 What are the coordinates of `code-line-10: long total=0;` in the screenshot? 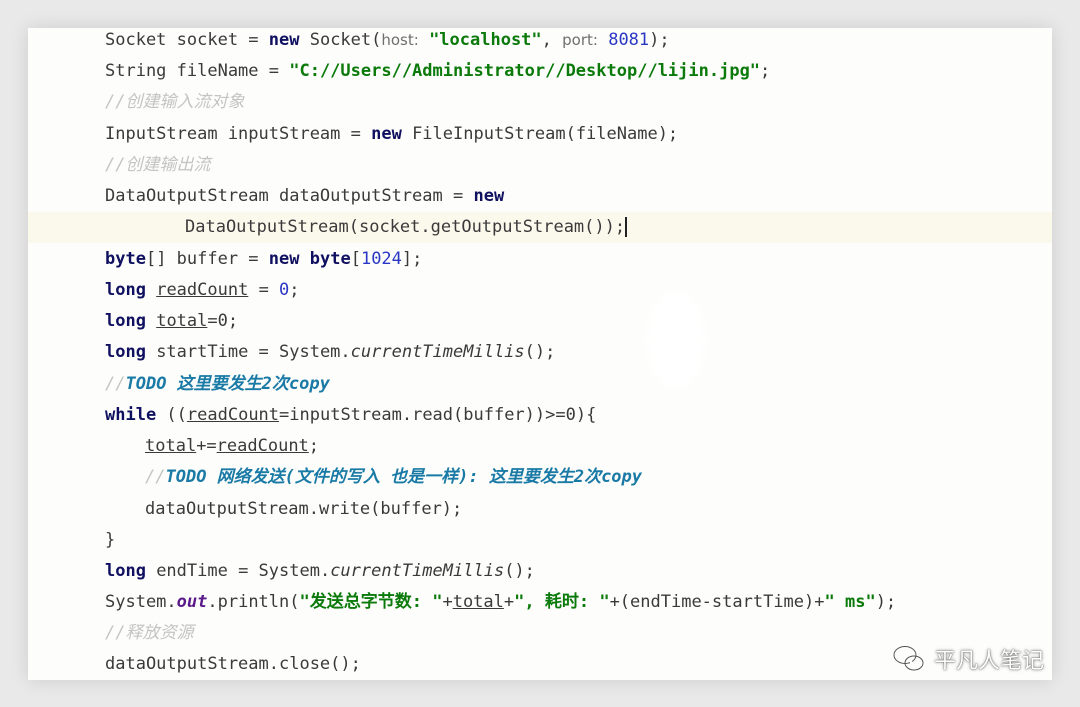 It's located at (172, 321).